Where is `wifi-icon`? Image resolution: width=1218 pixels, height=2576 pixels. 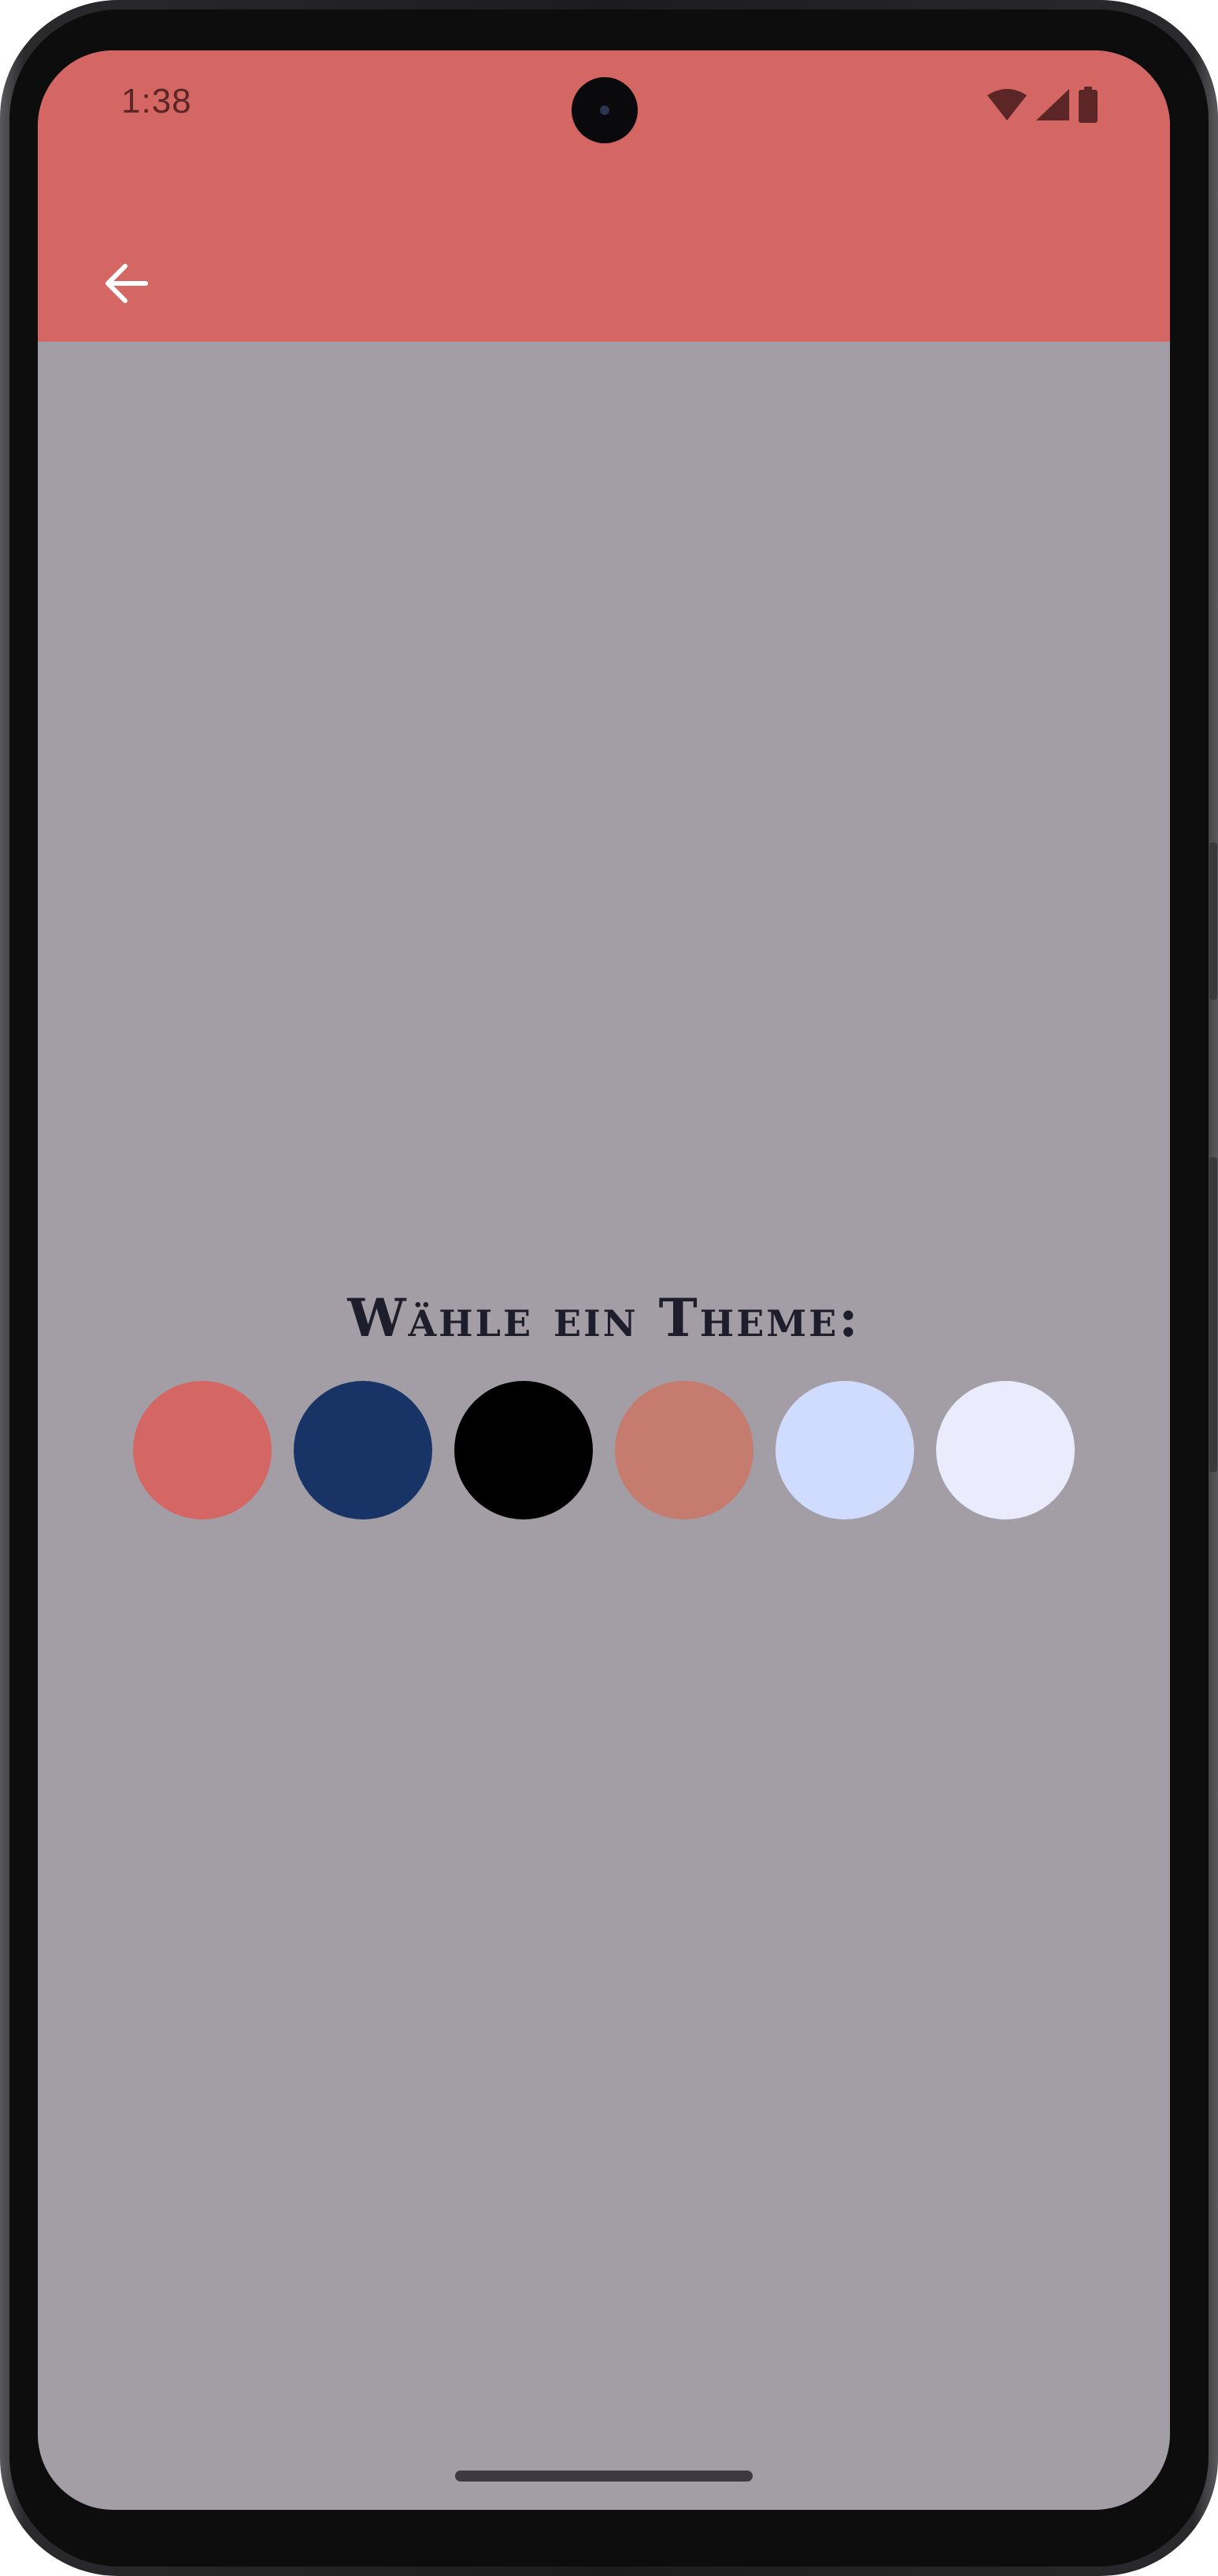
wifi-icon is located at coordinates (1007, 106).